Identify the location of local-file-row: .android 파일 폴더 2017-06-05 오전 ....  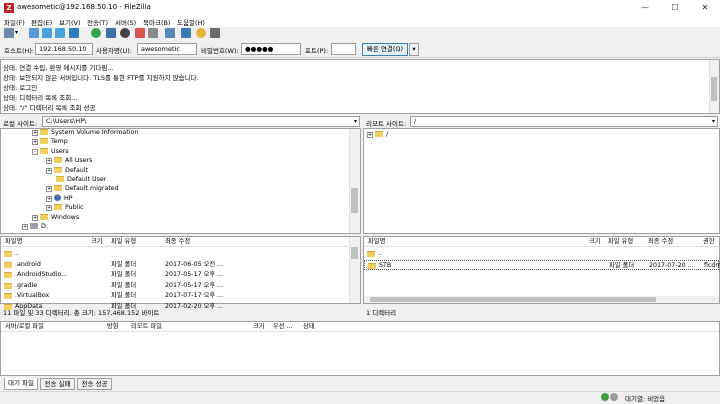
(175, 265).